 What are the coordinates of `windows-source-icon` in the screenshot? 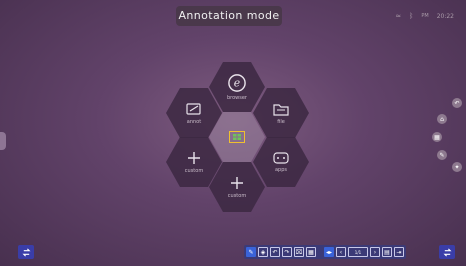 It's located at (237, 137).